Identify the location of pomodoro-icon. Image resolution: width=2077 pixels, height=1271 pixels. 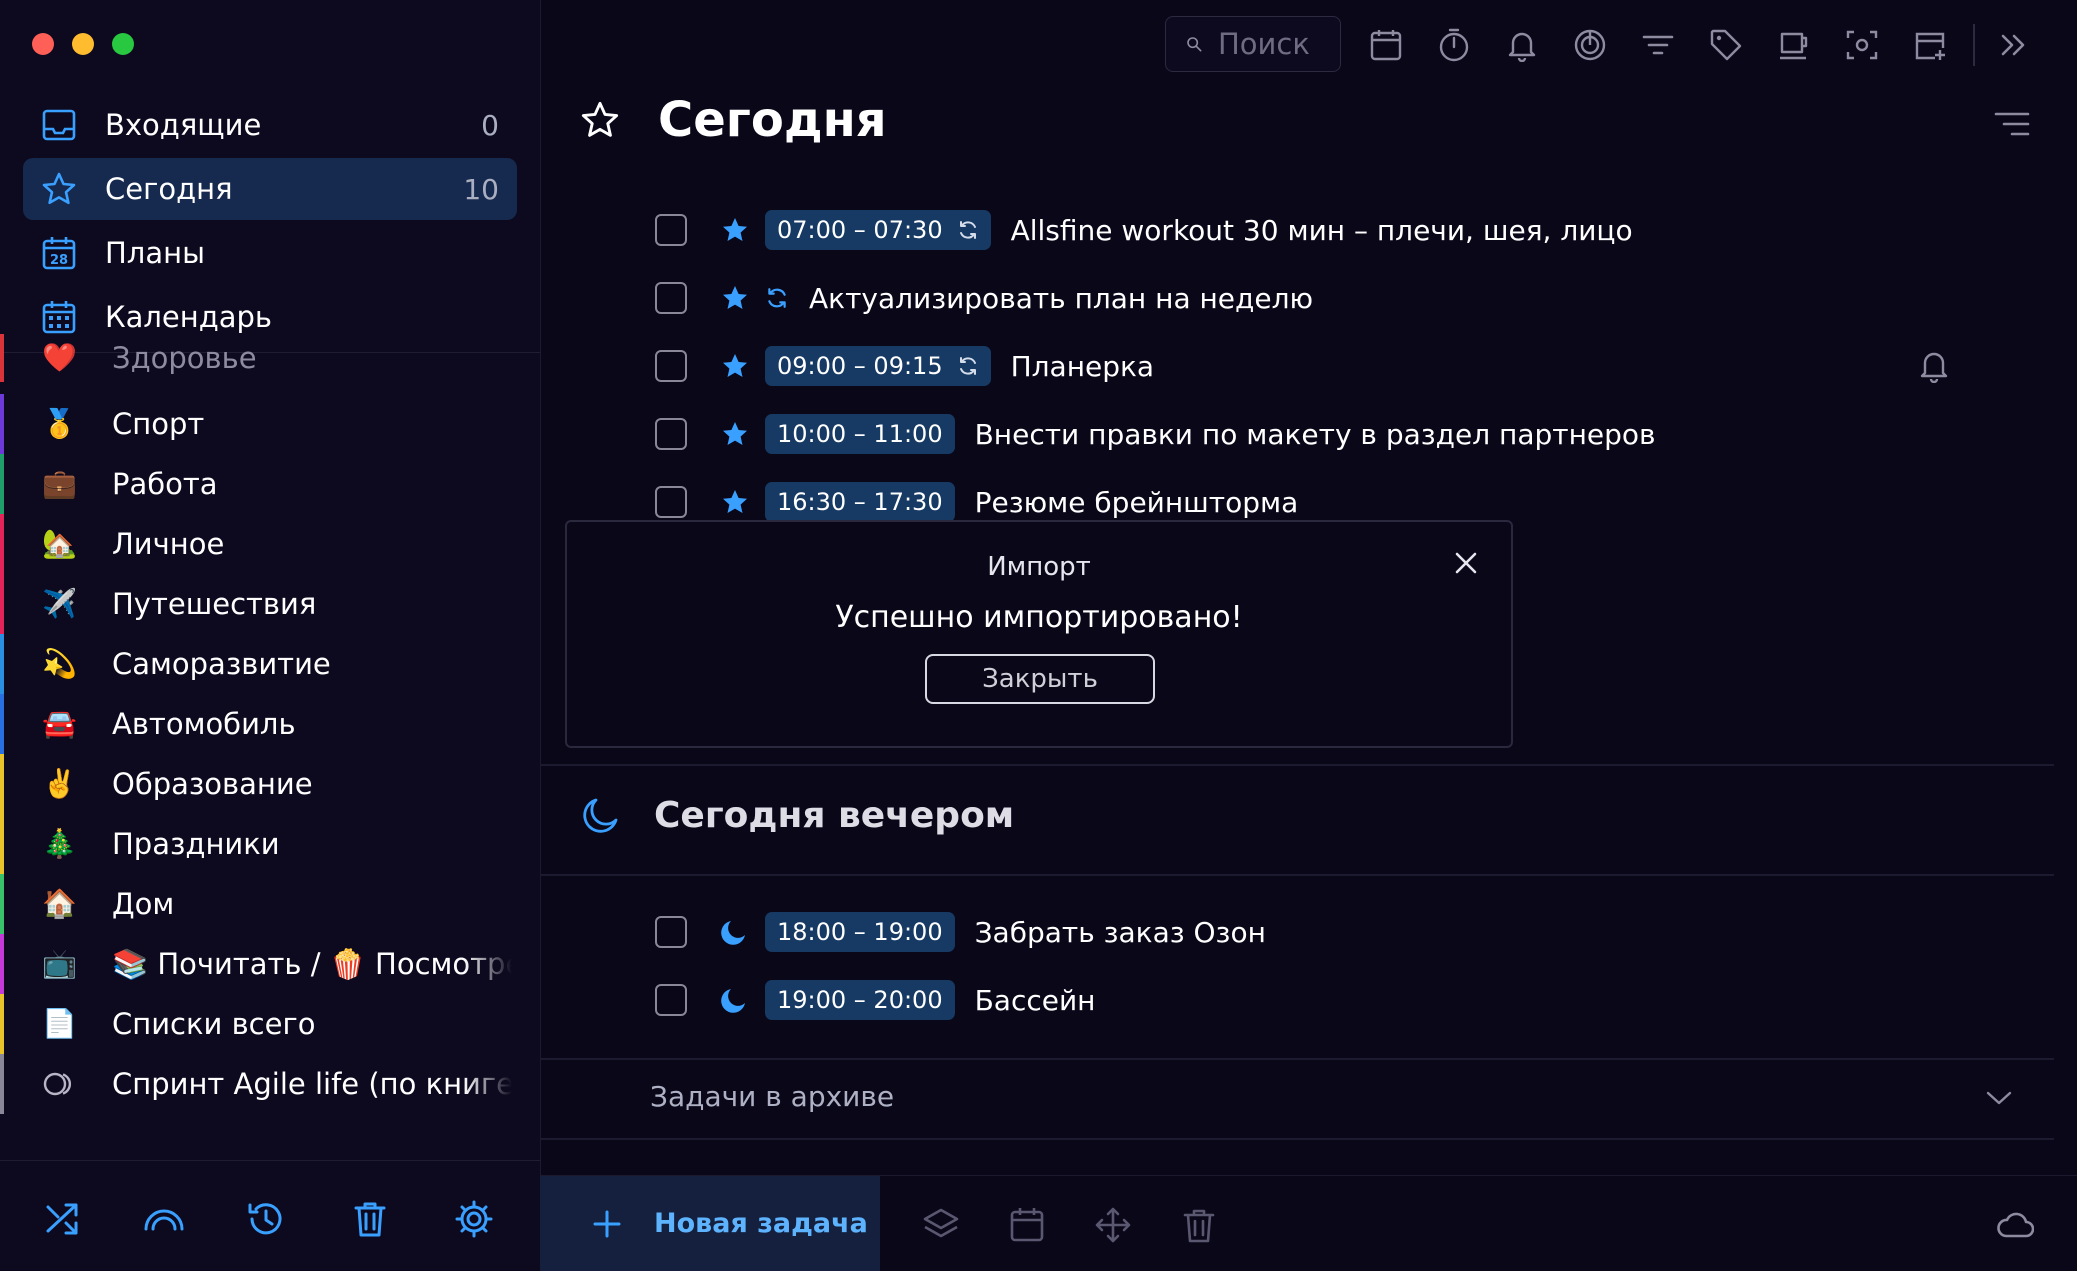
(1590, 45).